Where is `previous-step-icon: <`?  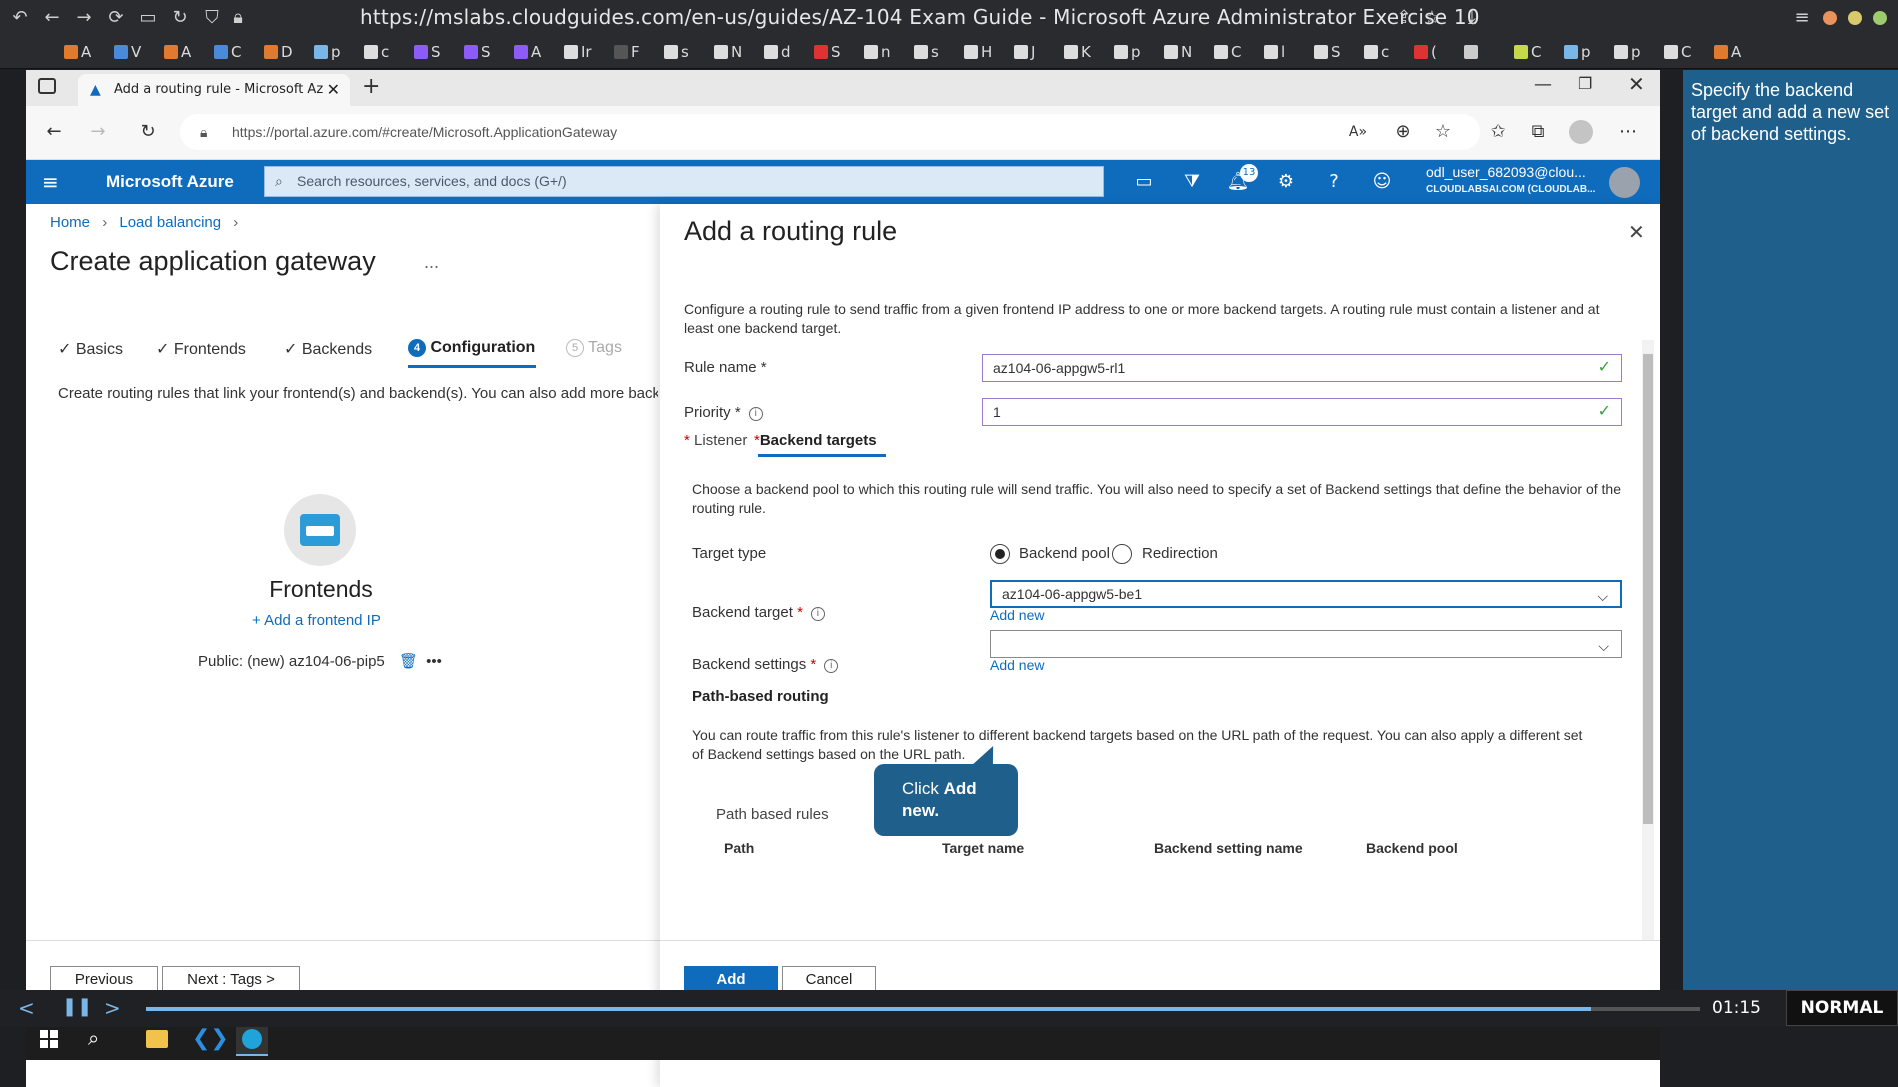 previous-step-icon: < is located at coordinates (26, 1008).